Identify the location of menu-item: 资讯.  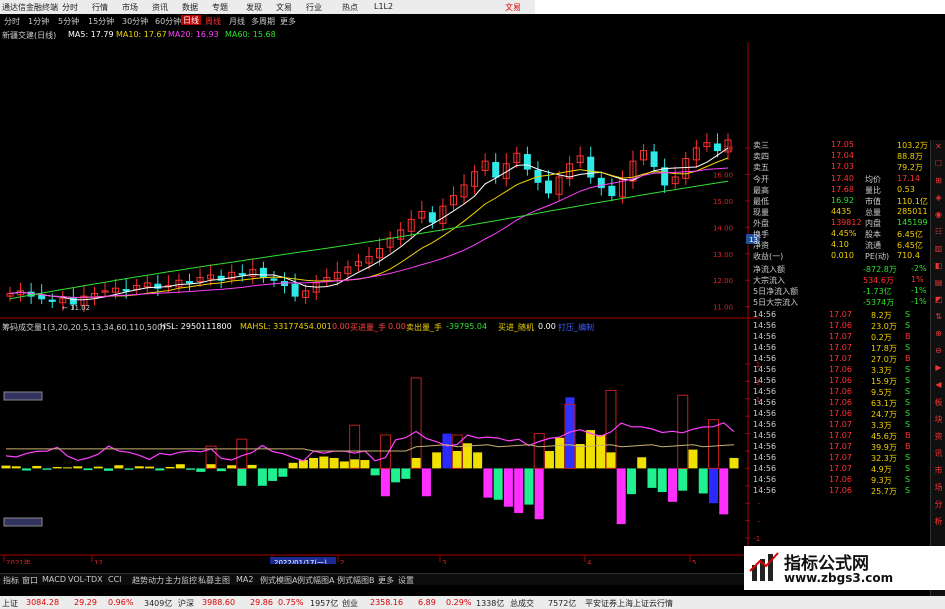
(160, 7).